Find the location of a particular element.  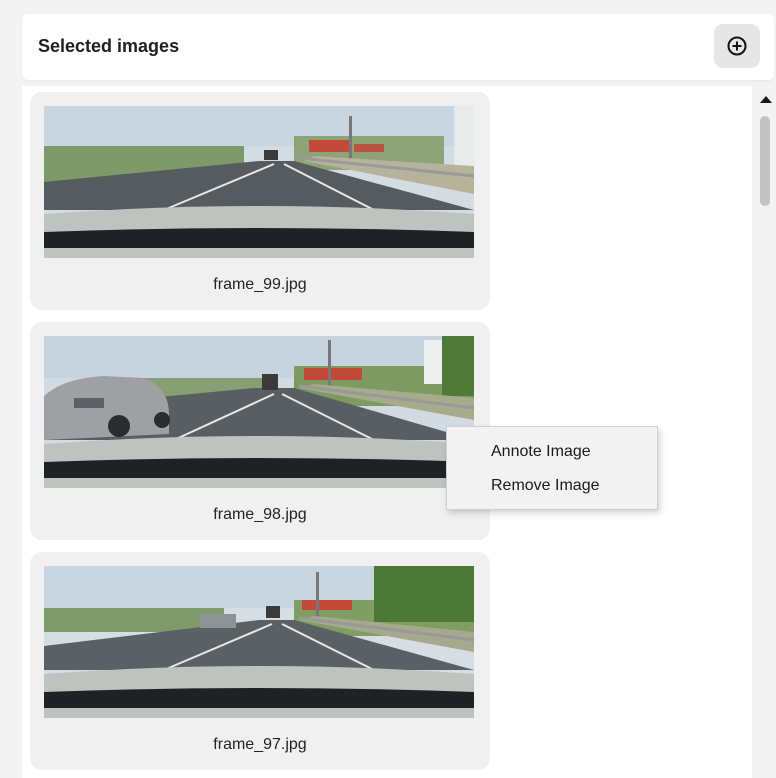

menu-item-annotate-image: Annote Image is located at coordinates (541, 452).